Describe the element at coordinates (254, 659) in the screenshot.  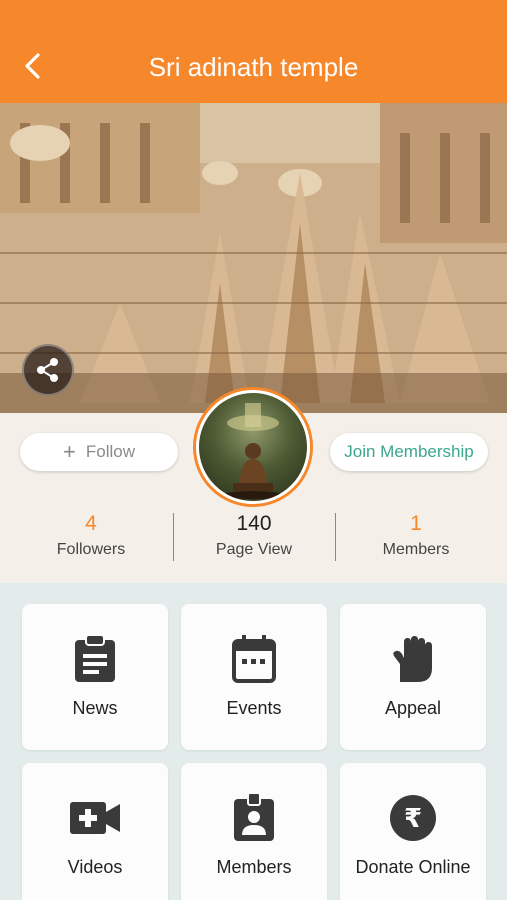
I see `calendar-icon` at that location.